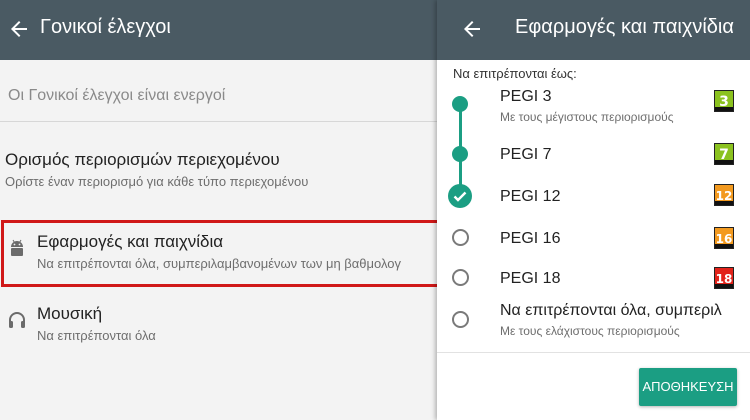 Image resolution: width=750 pixels, height=420 pixels. What do you see at coordinates (515, 73) in the screenshot?
I see `allowed-up-to-label: Να επιτρέπονται έως:` at bounding box center [515, 73].